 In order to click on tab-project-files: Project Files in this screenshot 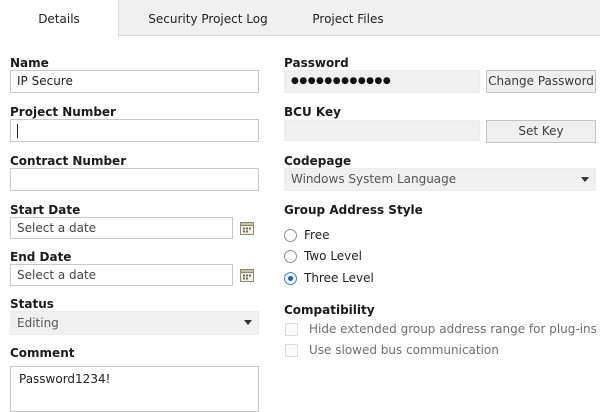, I will do `click(348, 18)`.